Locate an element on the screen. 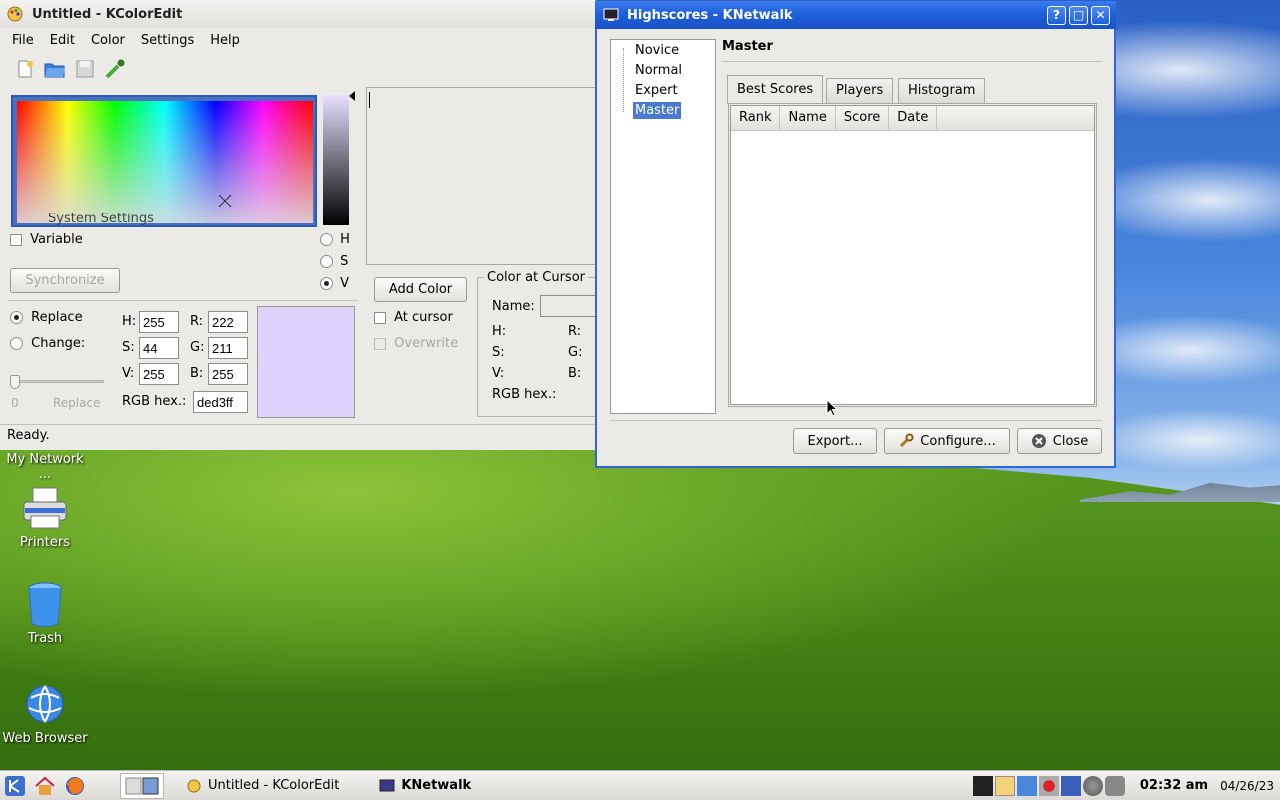  color-picker-icon is located at coordinates (115, 69).